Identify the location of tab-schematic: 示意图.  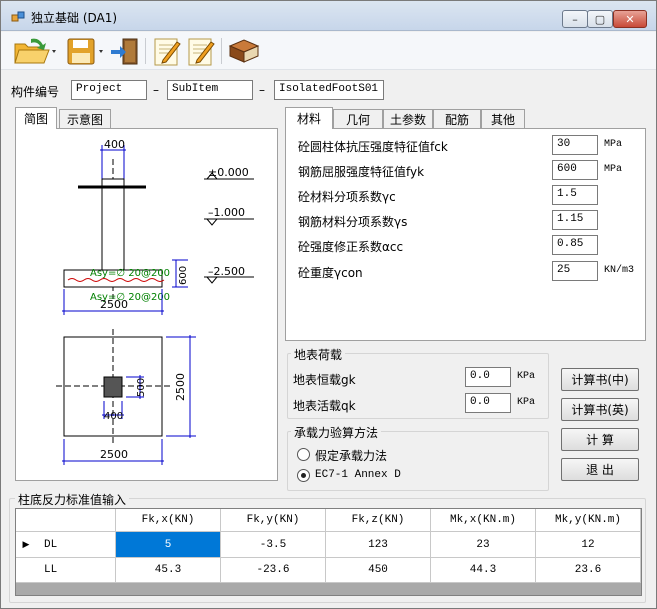
(85, 119).